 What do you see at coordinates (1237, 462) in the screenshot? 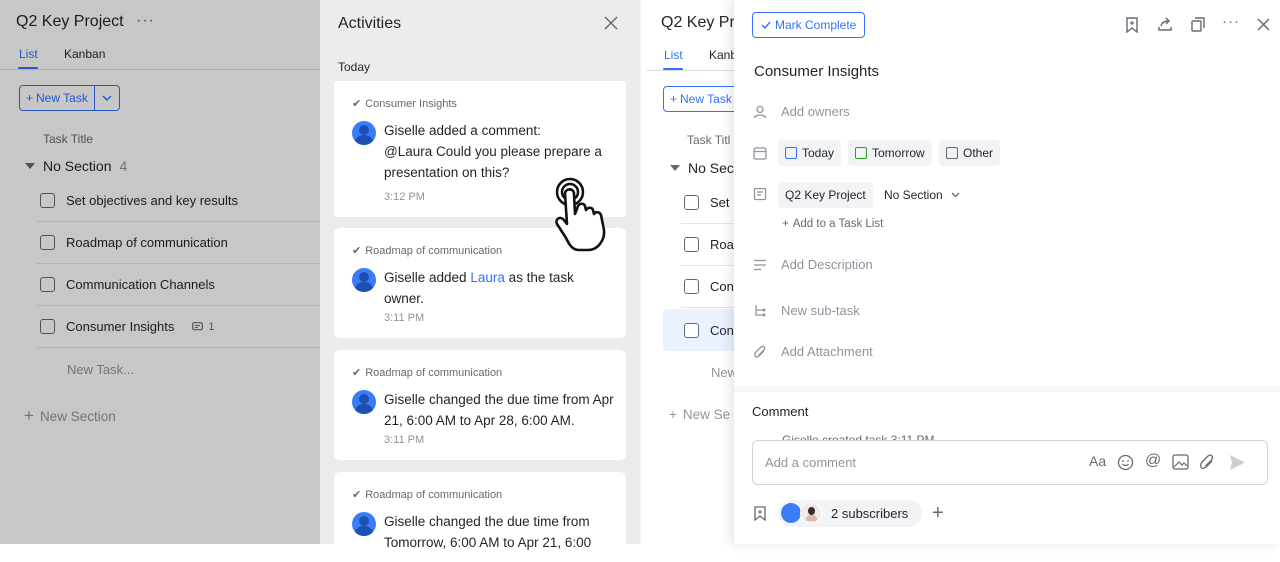
I see `send-icon` at bounding box center [1237, 462].